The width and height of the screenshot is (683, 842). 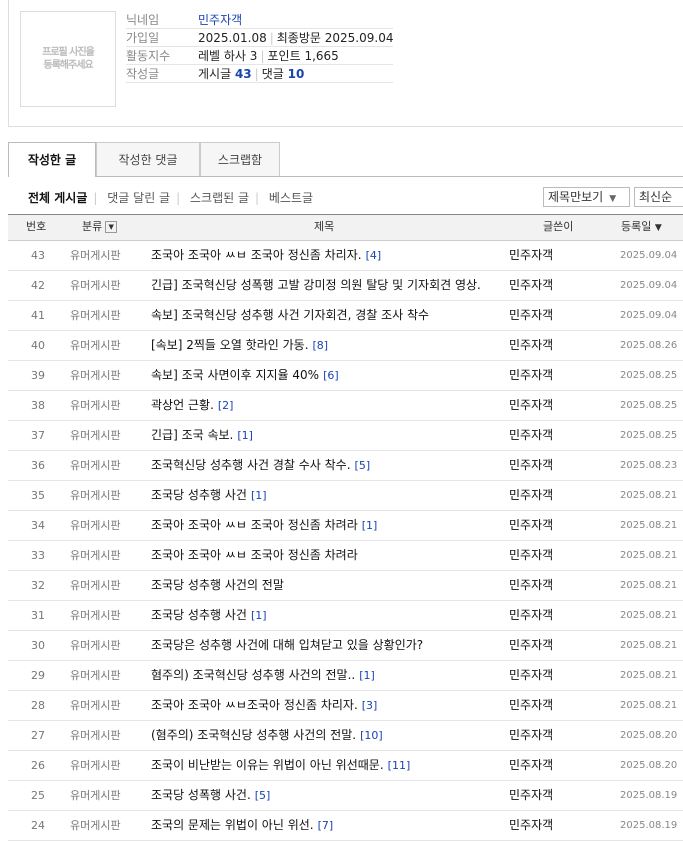 I want to click on nickname: 민주자객, so click(x=220, y=20).